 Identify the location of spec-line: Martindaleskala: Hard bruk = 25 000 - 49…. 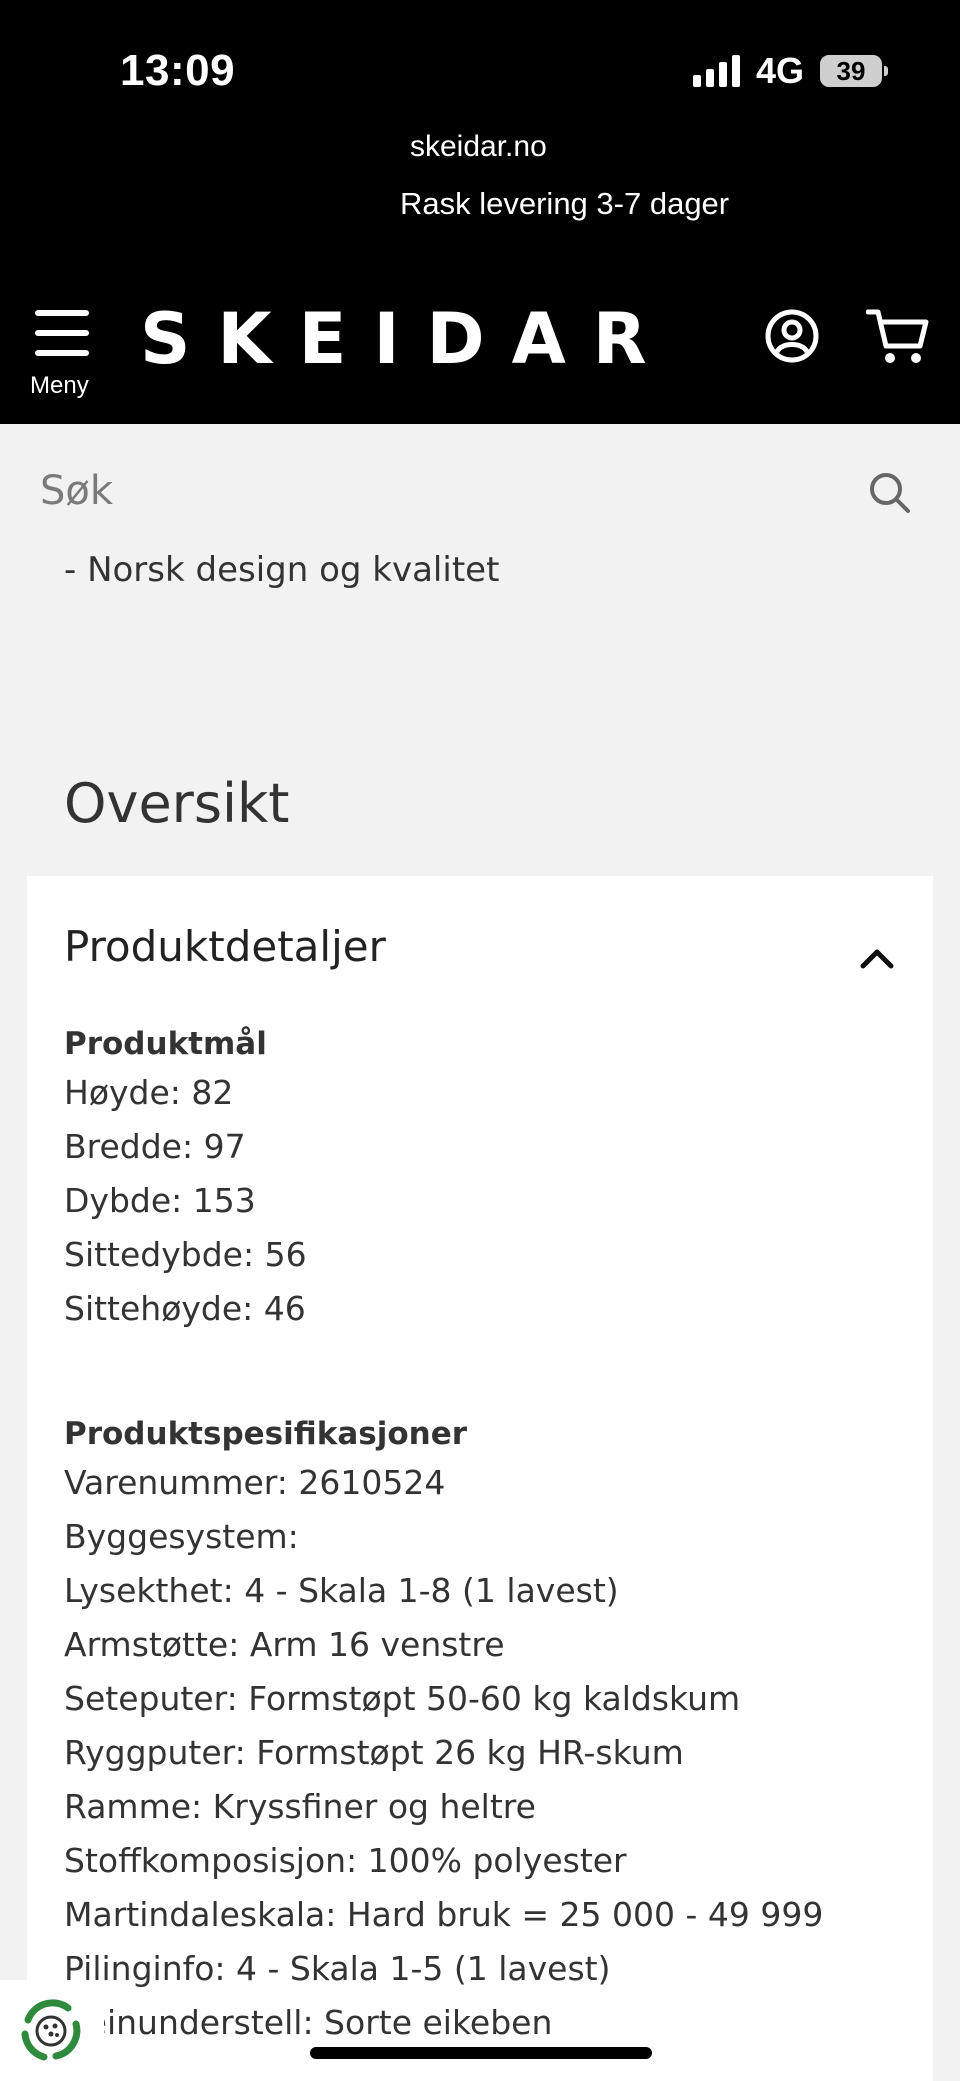
(444, 1914).